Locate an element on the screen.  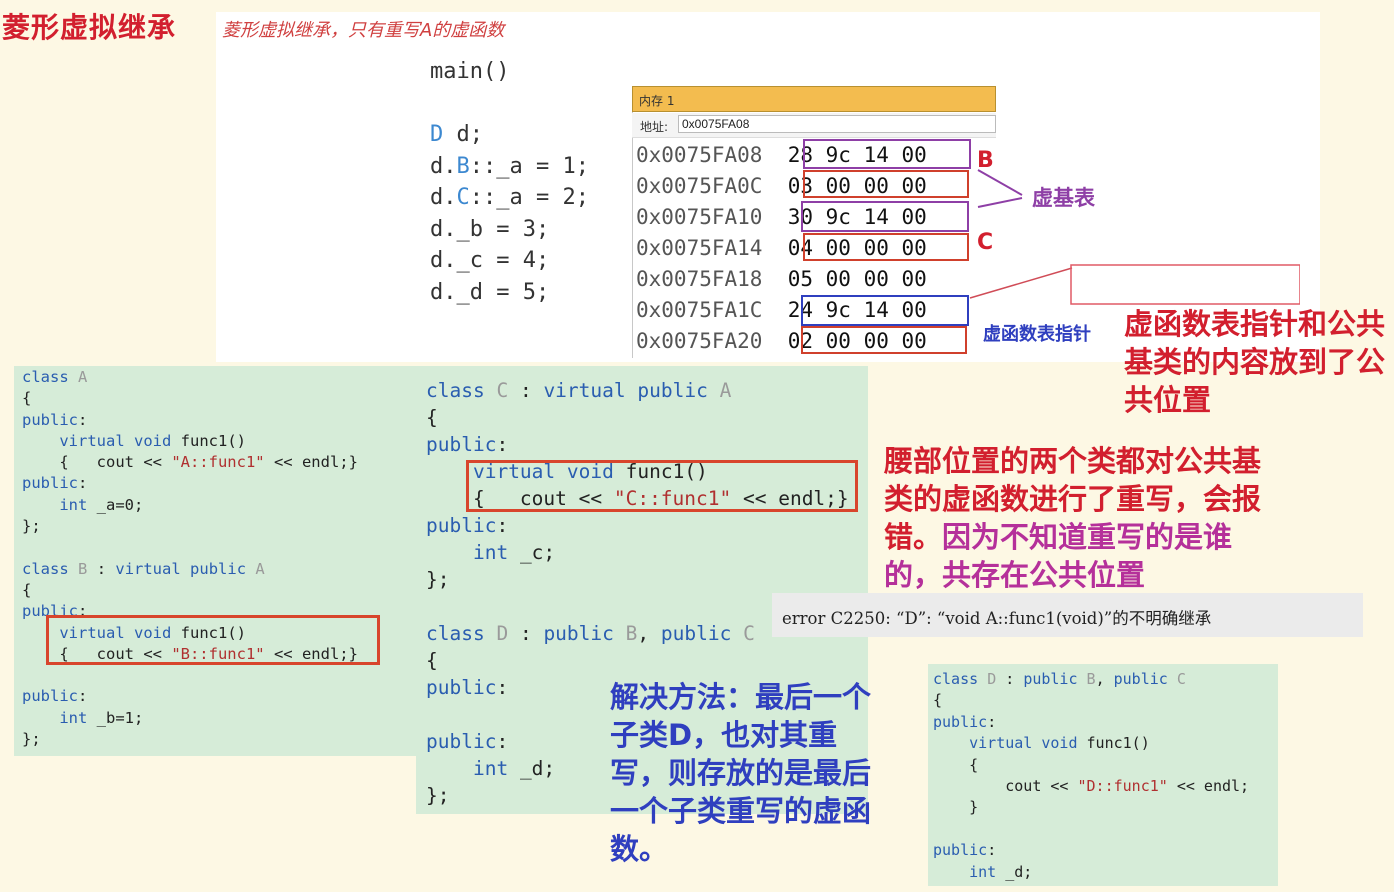
main-code-line: d.C::_a = 2; is located at coordinates (509, 197).